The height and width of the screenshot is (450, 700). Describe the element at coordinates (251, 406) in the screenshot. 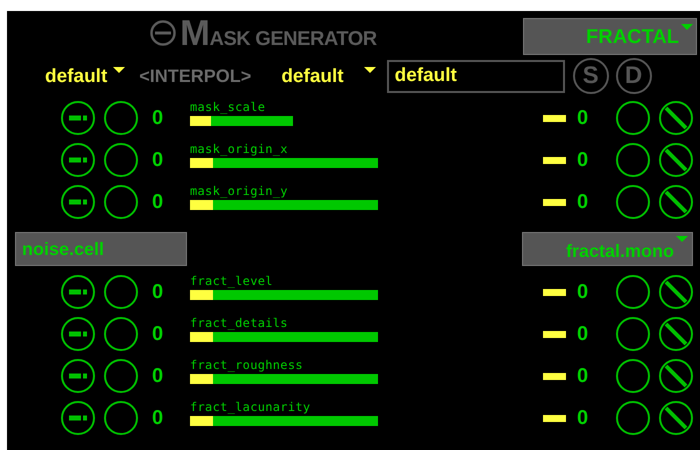

I see `parameter-label: fract_lacunarity` at that location.